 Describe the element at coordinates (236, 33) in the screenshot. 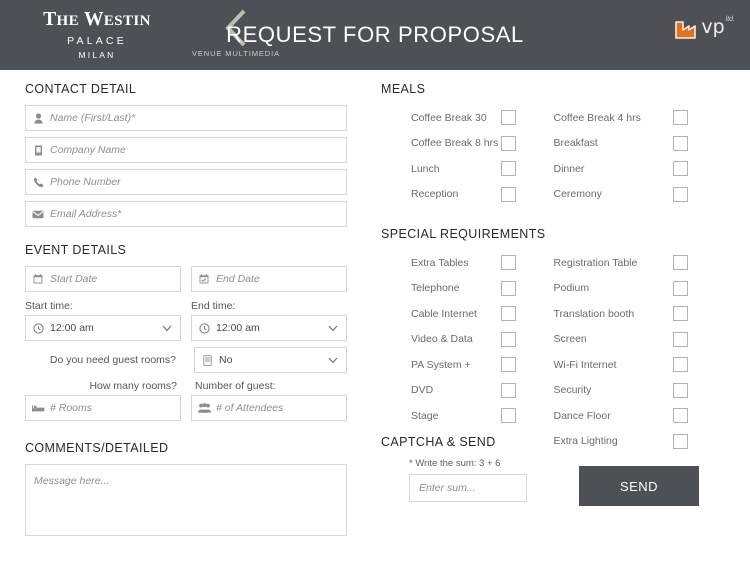

I see `venue-multimedia-link: VENUE MULTIMEDIA` at that location.